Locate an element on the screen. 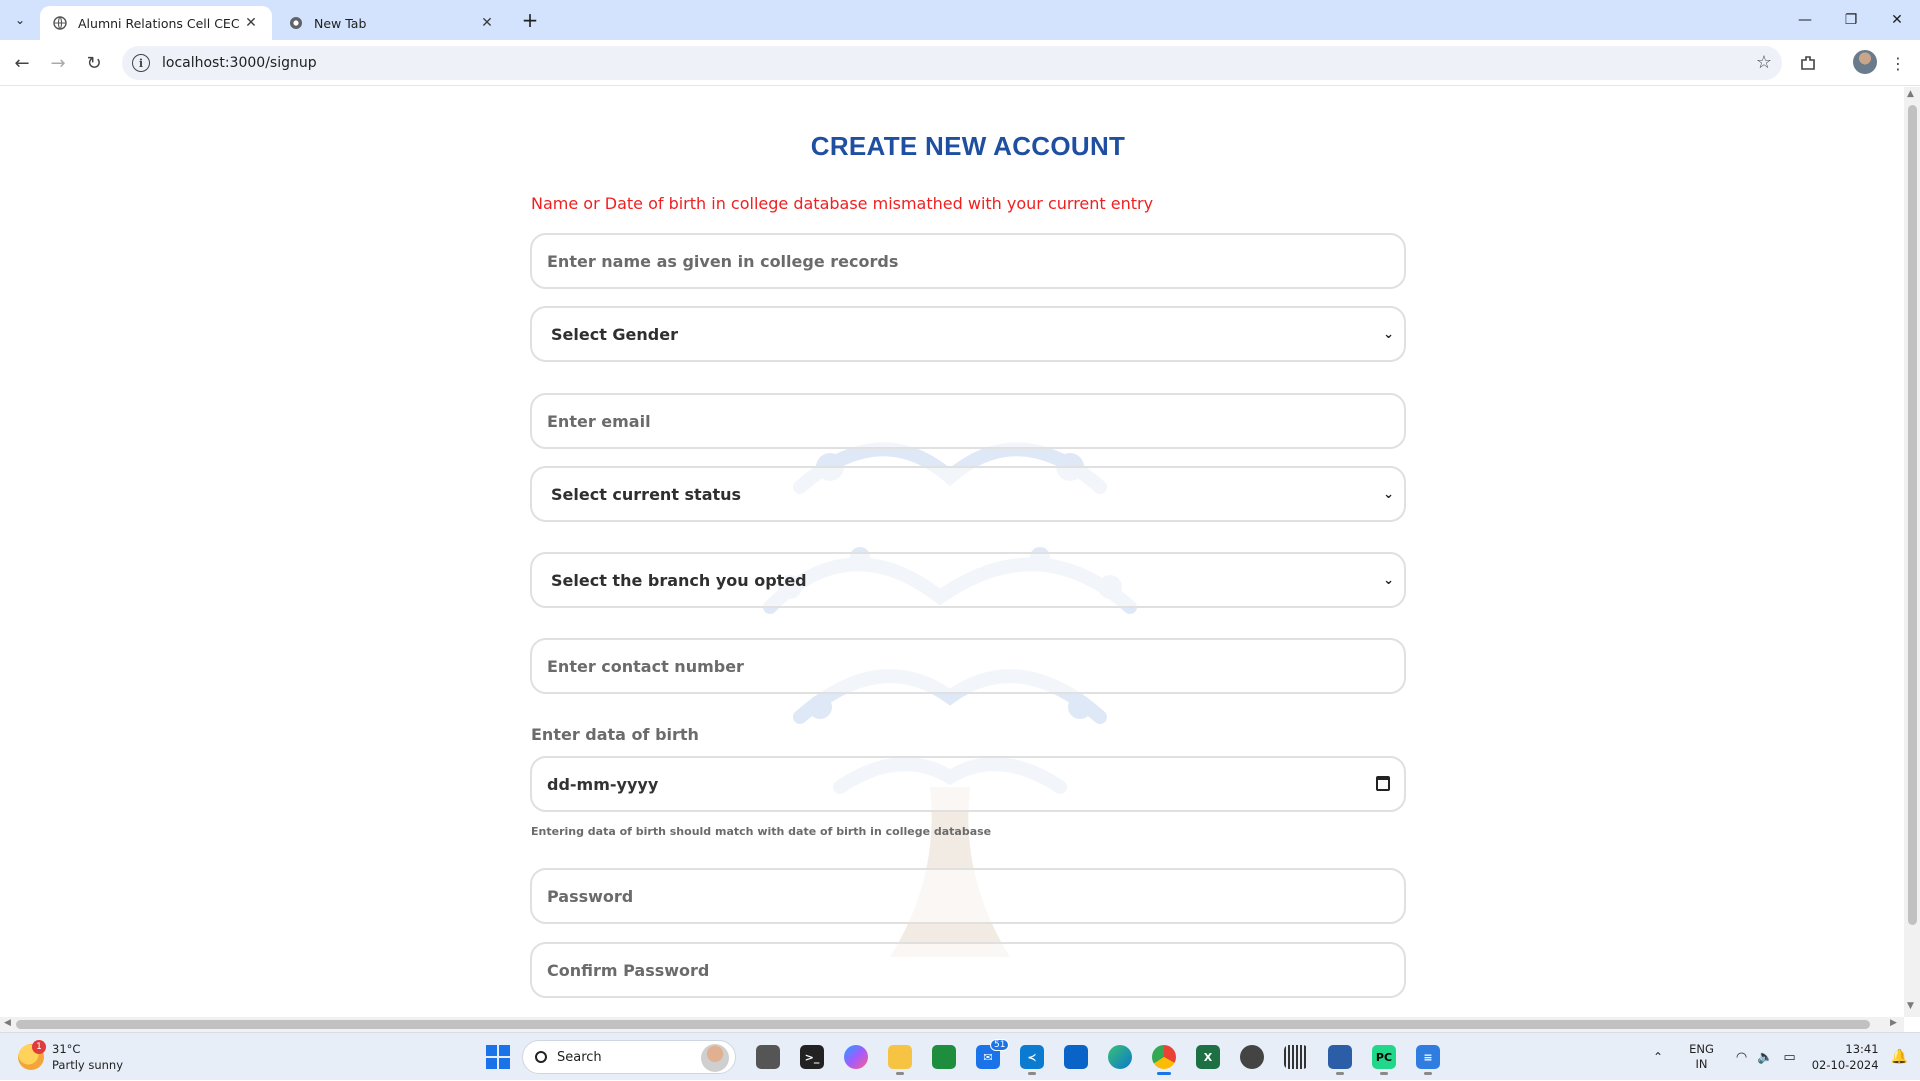 This screenshot has height=1081, width=1920. vscode-icon: ≺ is located at coordinates (1032, 1057).